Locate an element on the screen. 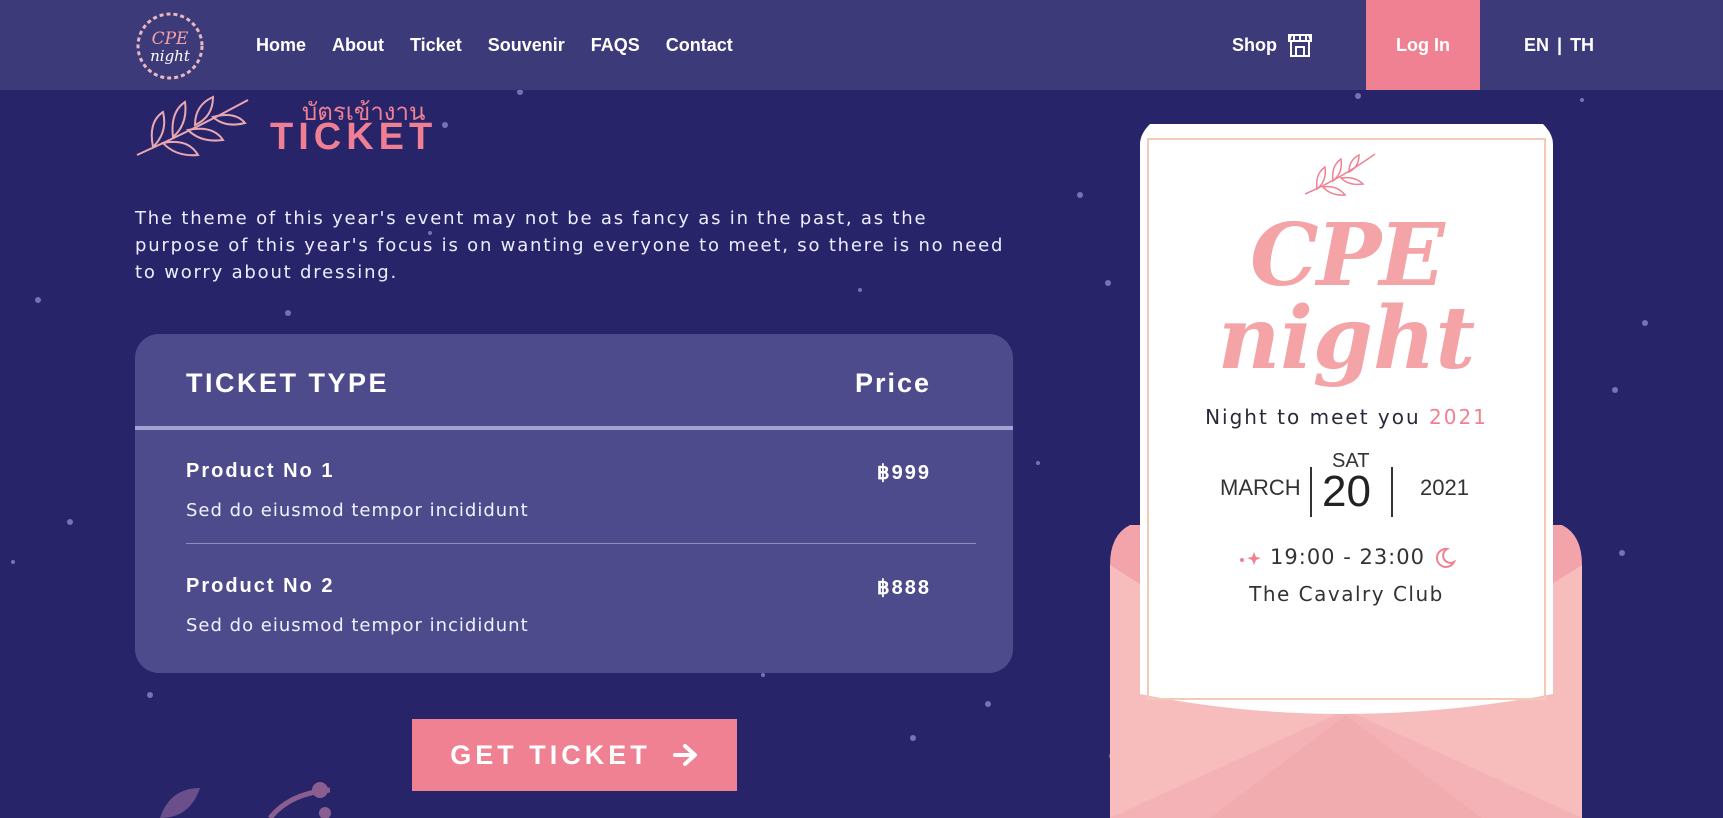 This screenshot has height=818, width=1723. leaf-branch-decoration is located at coordinates (192, 126).